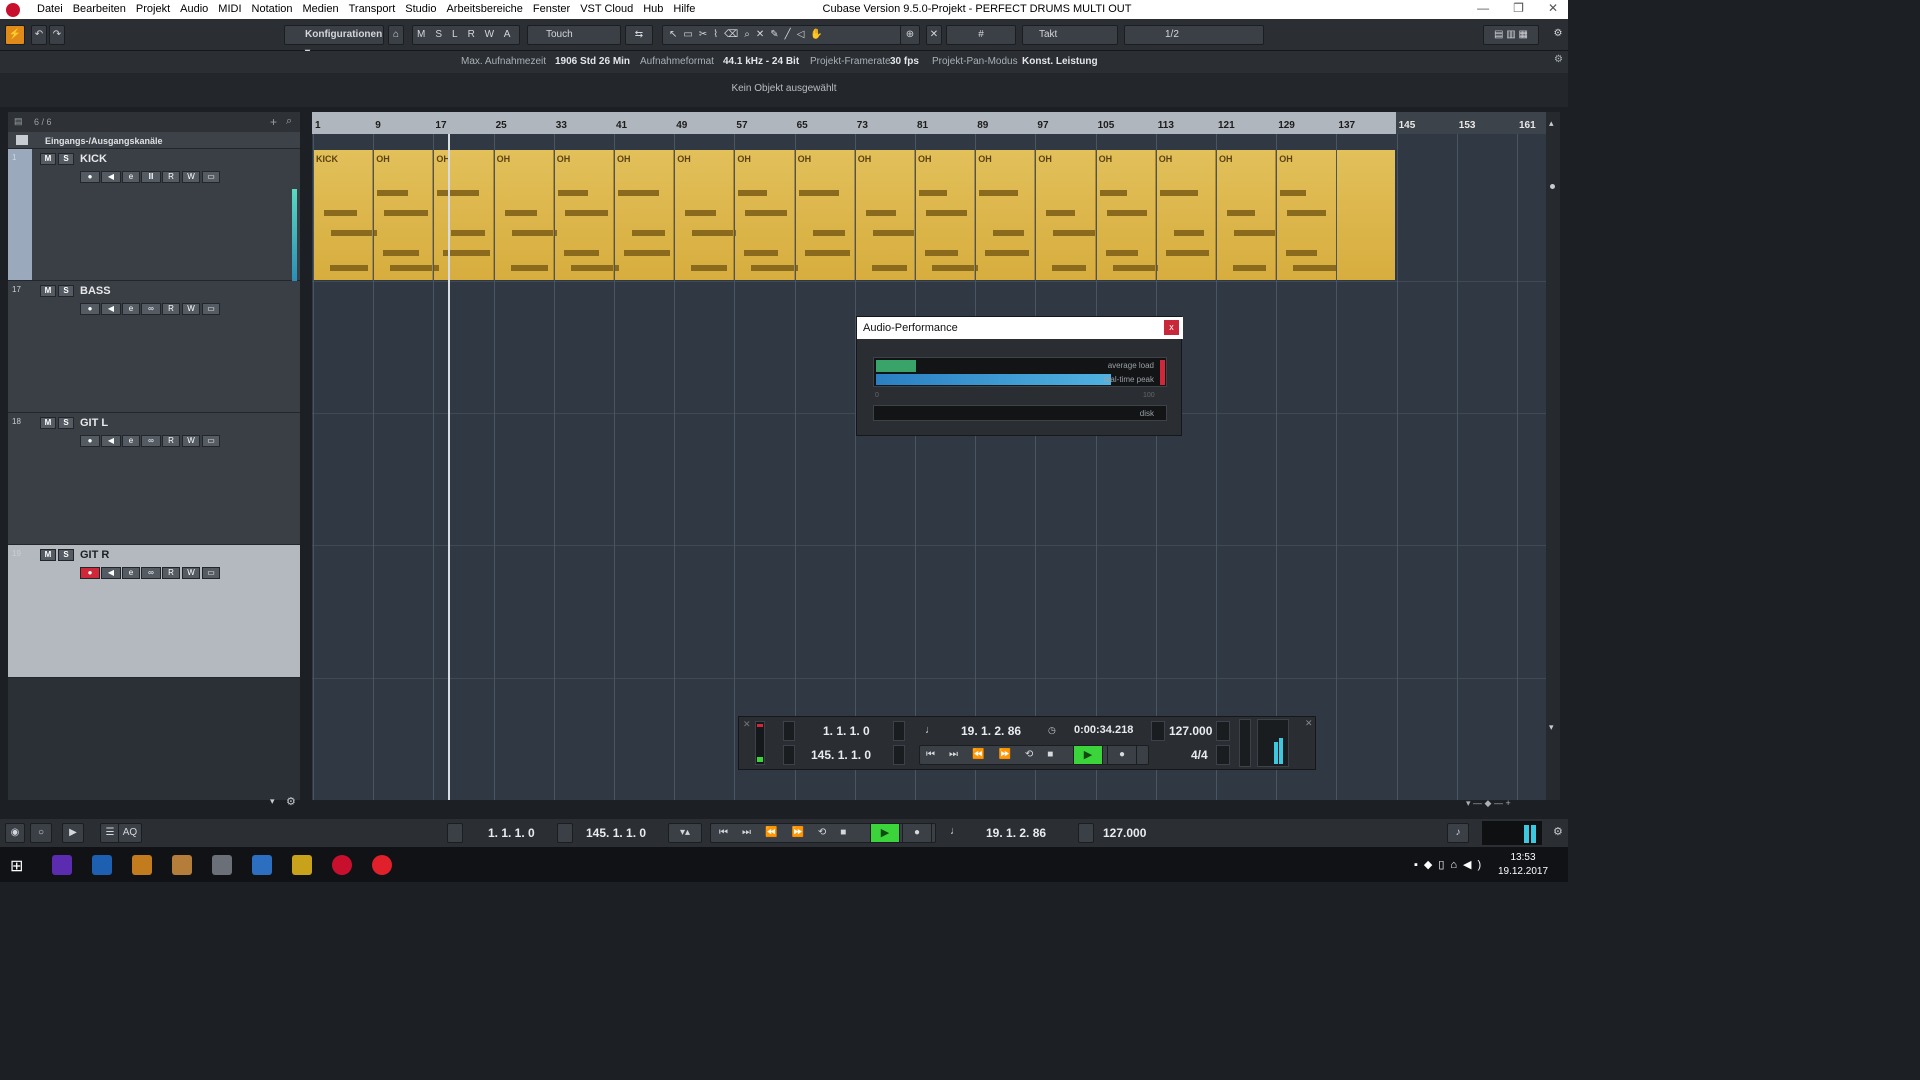 Image resolution: width=1920 pixels, height=1080 pixels. I want to click on signature-nudge-icon, so click(1223, 755).